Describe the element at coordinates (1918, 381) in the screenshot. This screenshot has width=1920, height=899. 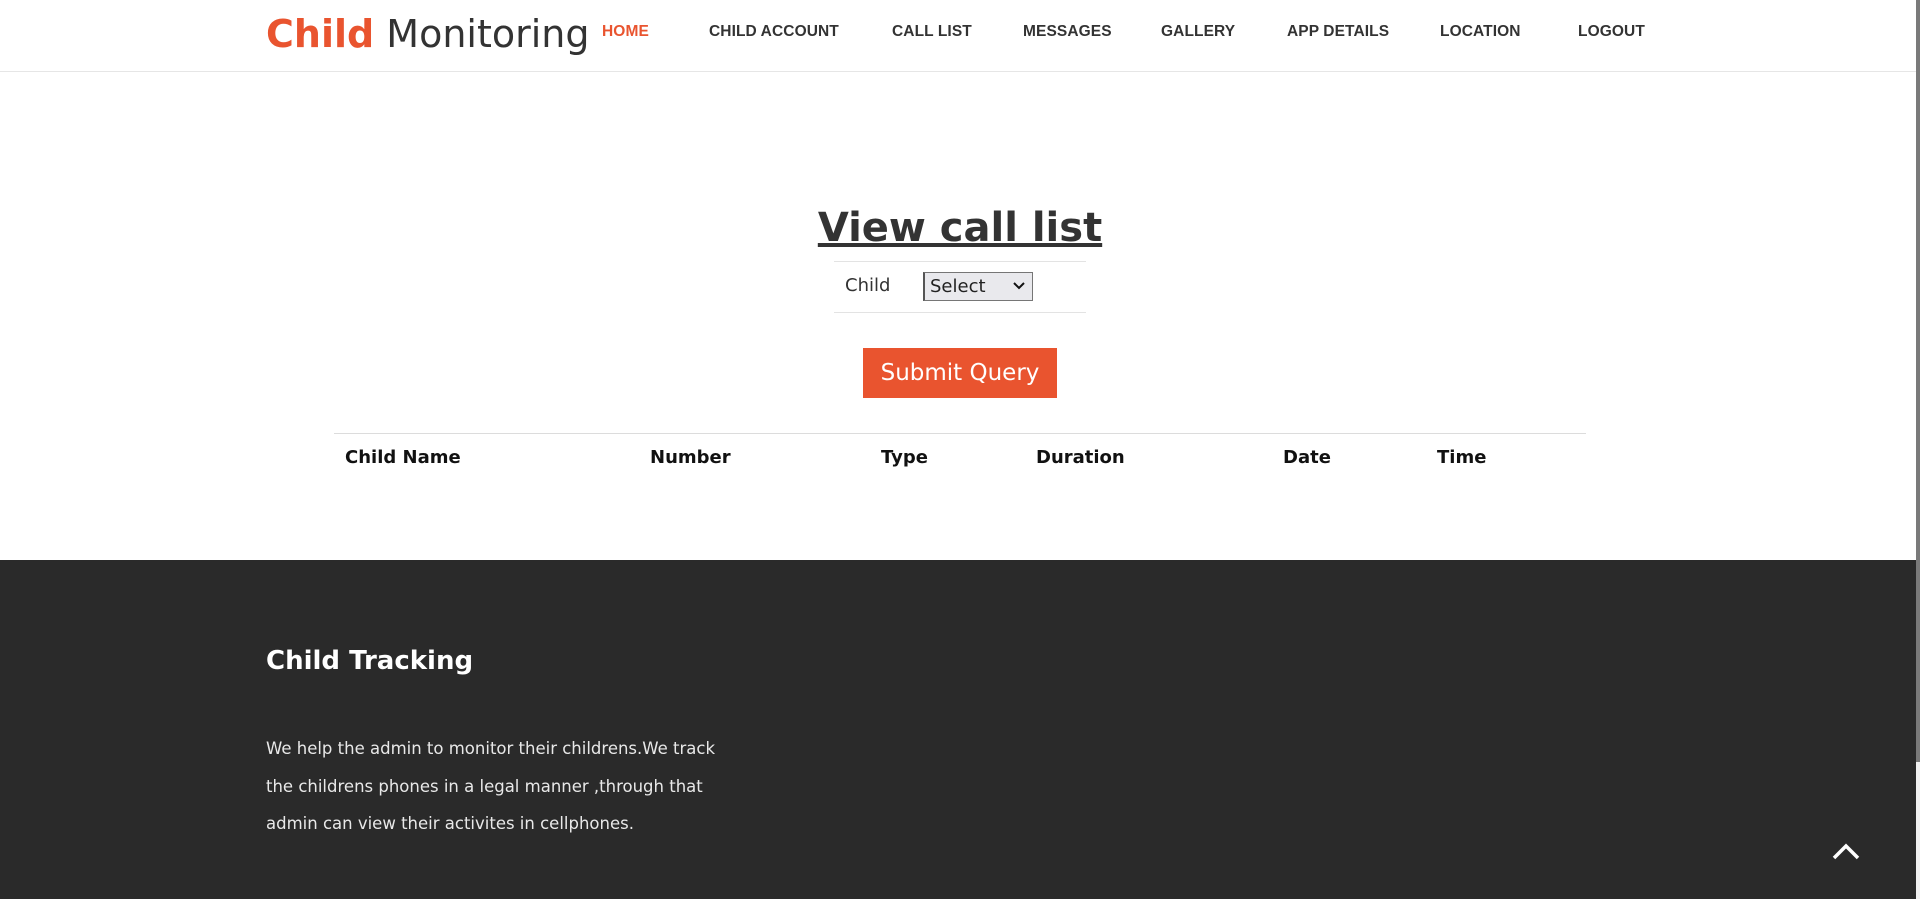
I see `scrollbar-thumb` at that location.